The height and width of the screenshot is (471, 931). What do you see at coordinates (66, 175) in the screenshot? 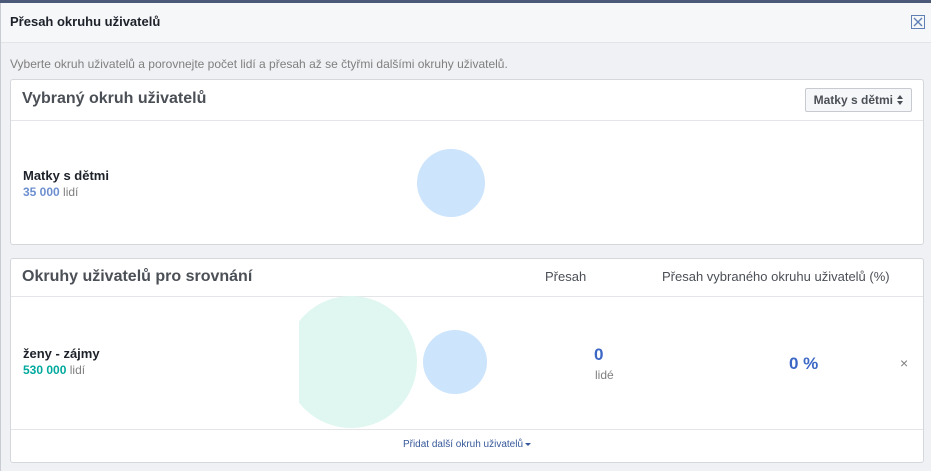
I see `selected-audience-name: Matky s dětmi` at bounding box center [66, 175].